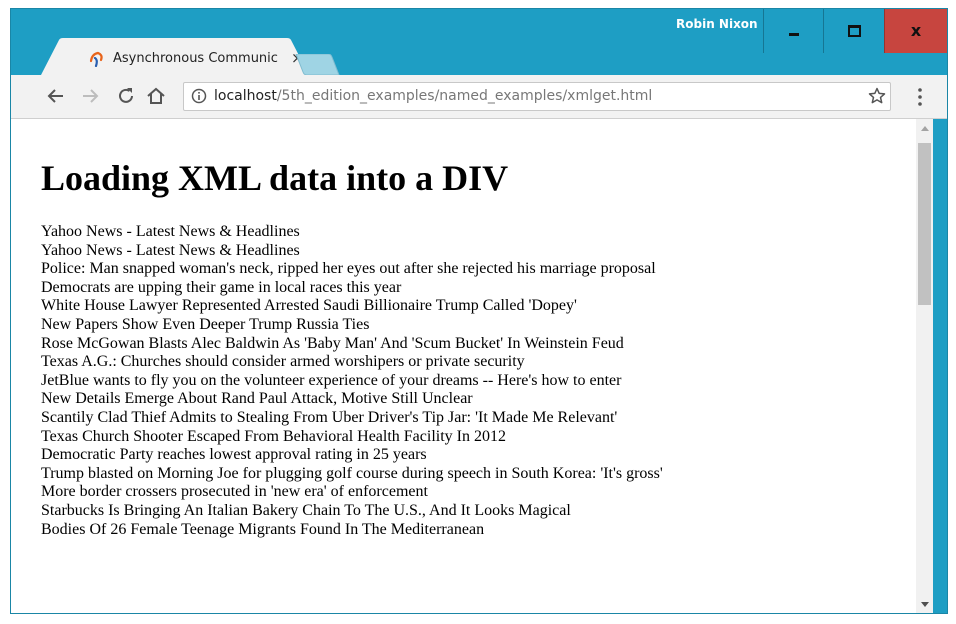 The width and height of the screenshot is (956, 624). I want to click on reload-button, so click(126, 96).